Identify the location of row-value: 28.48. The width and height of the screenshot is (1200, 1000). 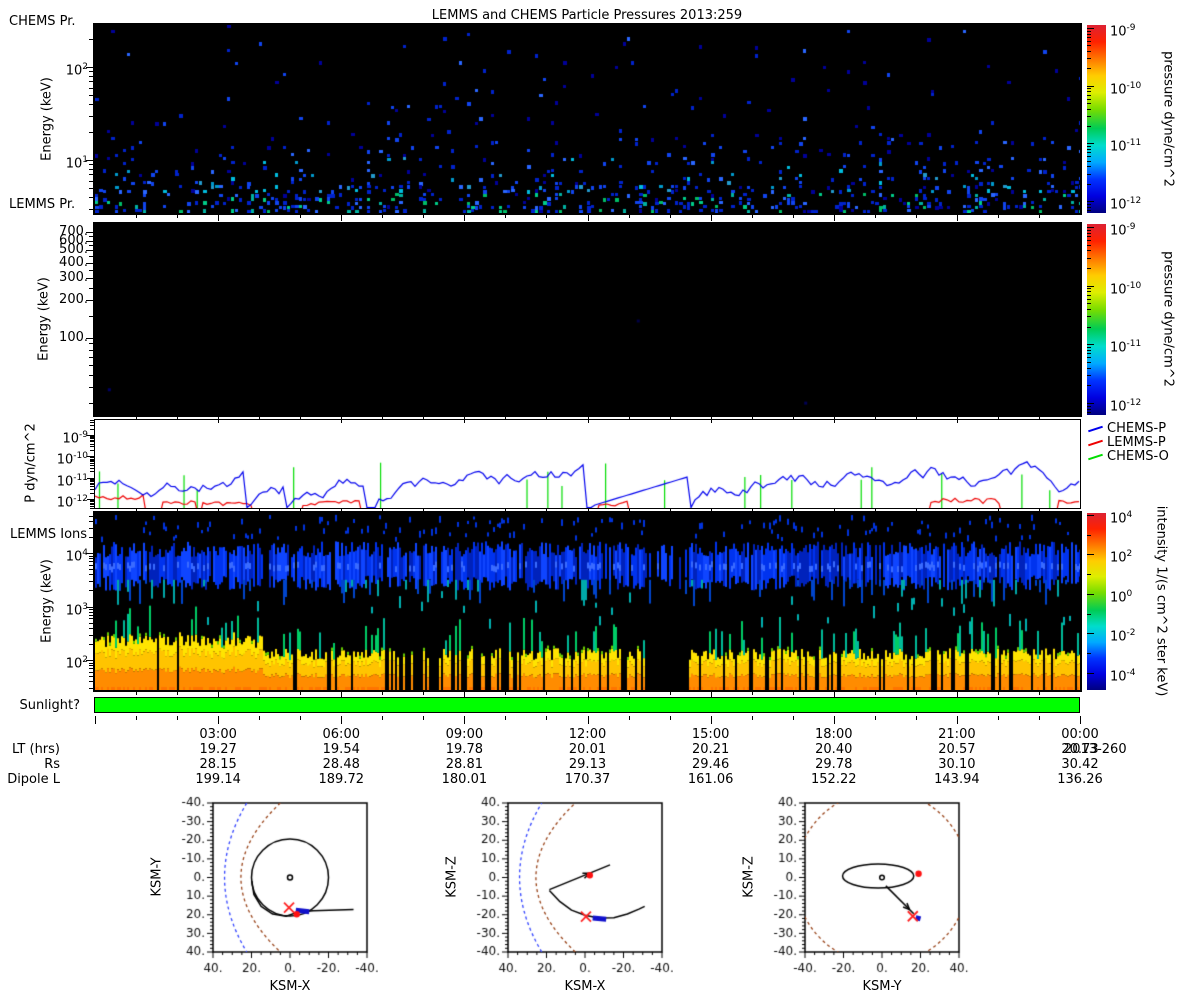
(341, 764).